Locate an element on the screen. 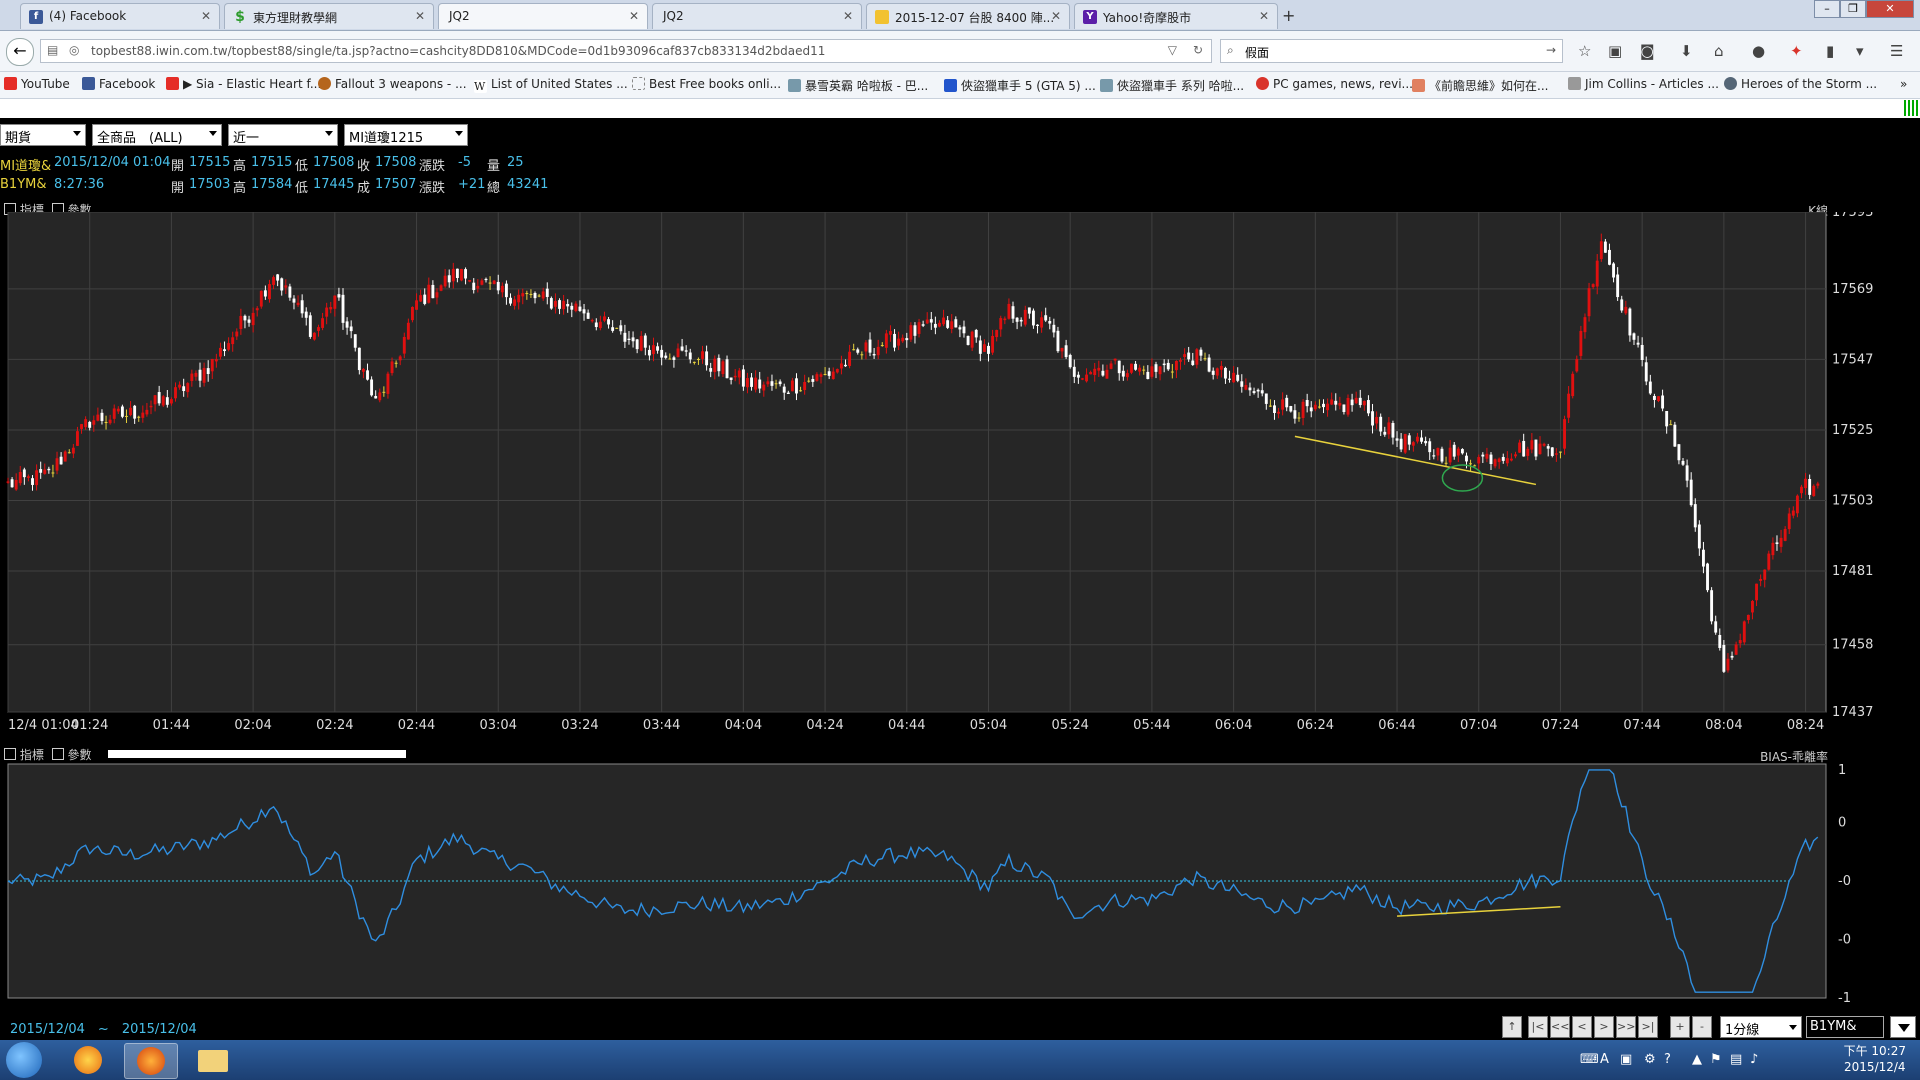 Image resolution: width=1920 pixels, height=1080 pixels. addon-icon: ✦ is located at coordinates (1796, 51).